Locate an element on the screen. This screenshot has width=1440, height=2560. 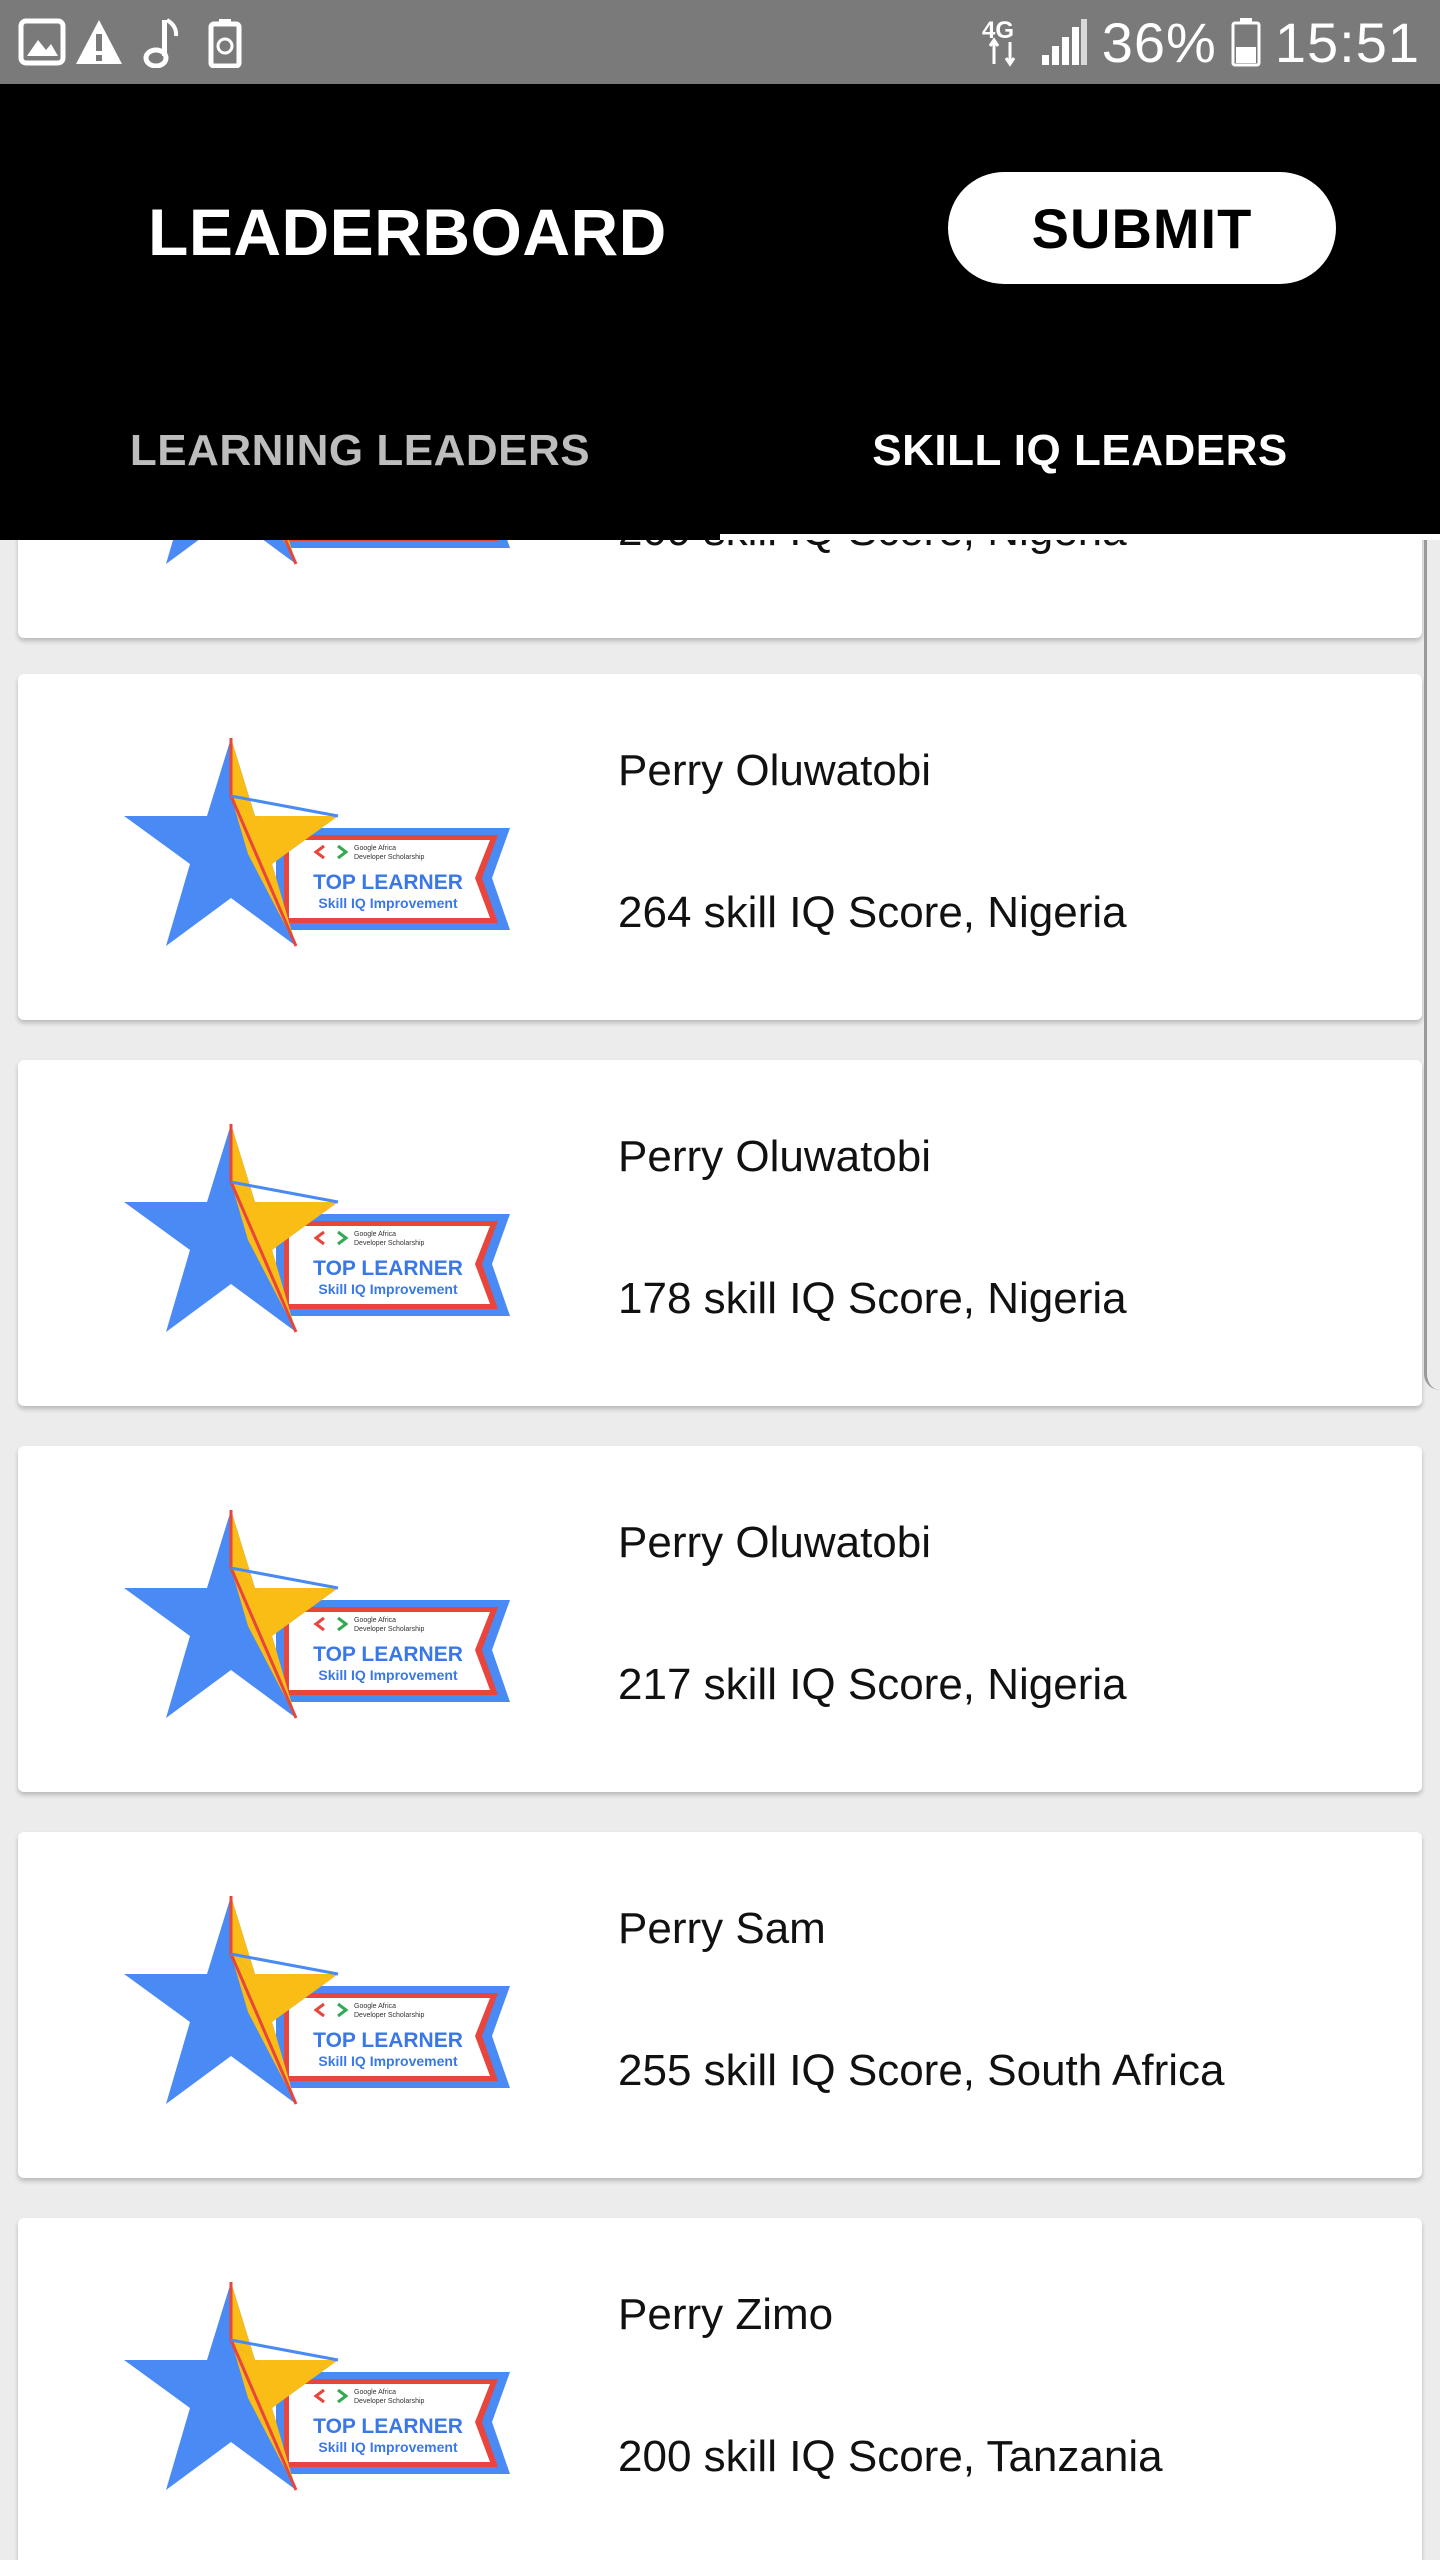
tab-learning-leaders: LEARNING LEADERS is located at coordinates (360, 477).